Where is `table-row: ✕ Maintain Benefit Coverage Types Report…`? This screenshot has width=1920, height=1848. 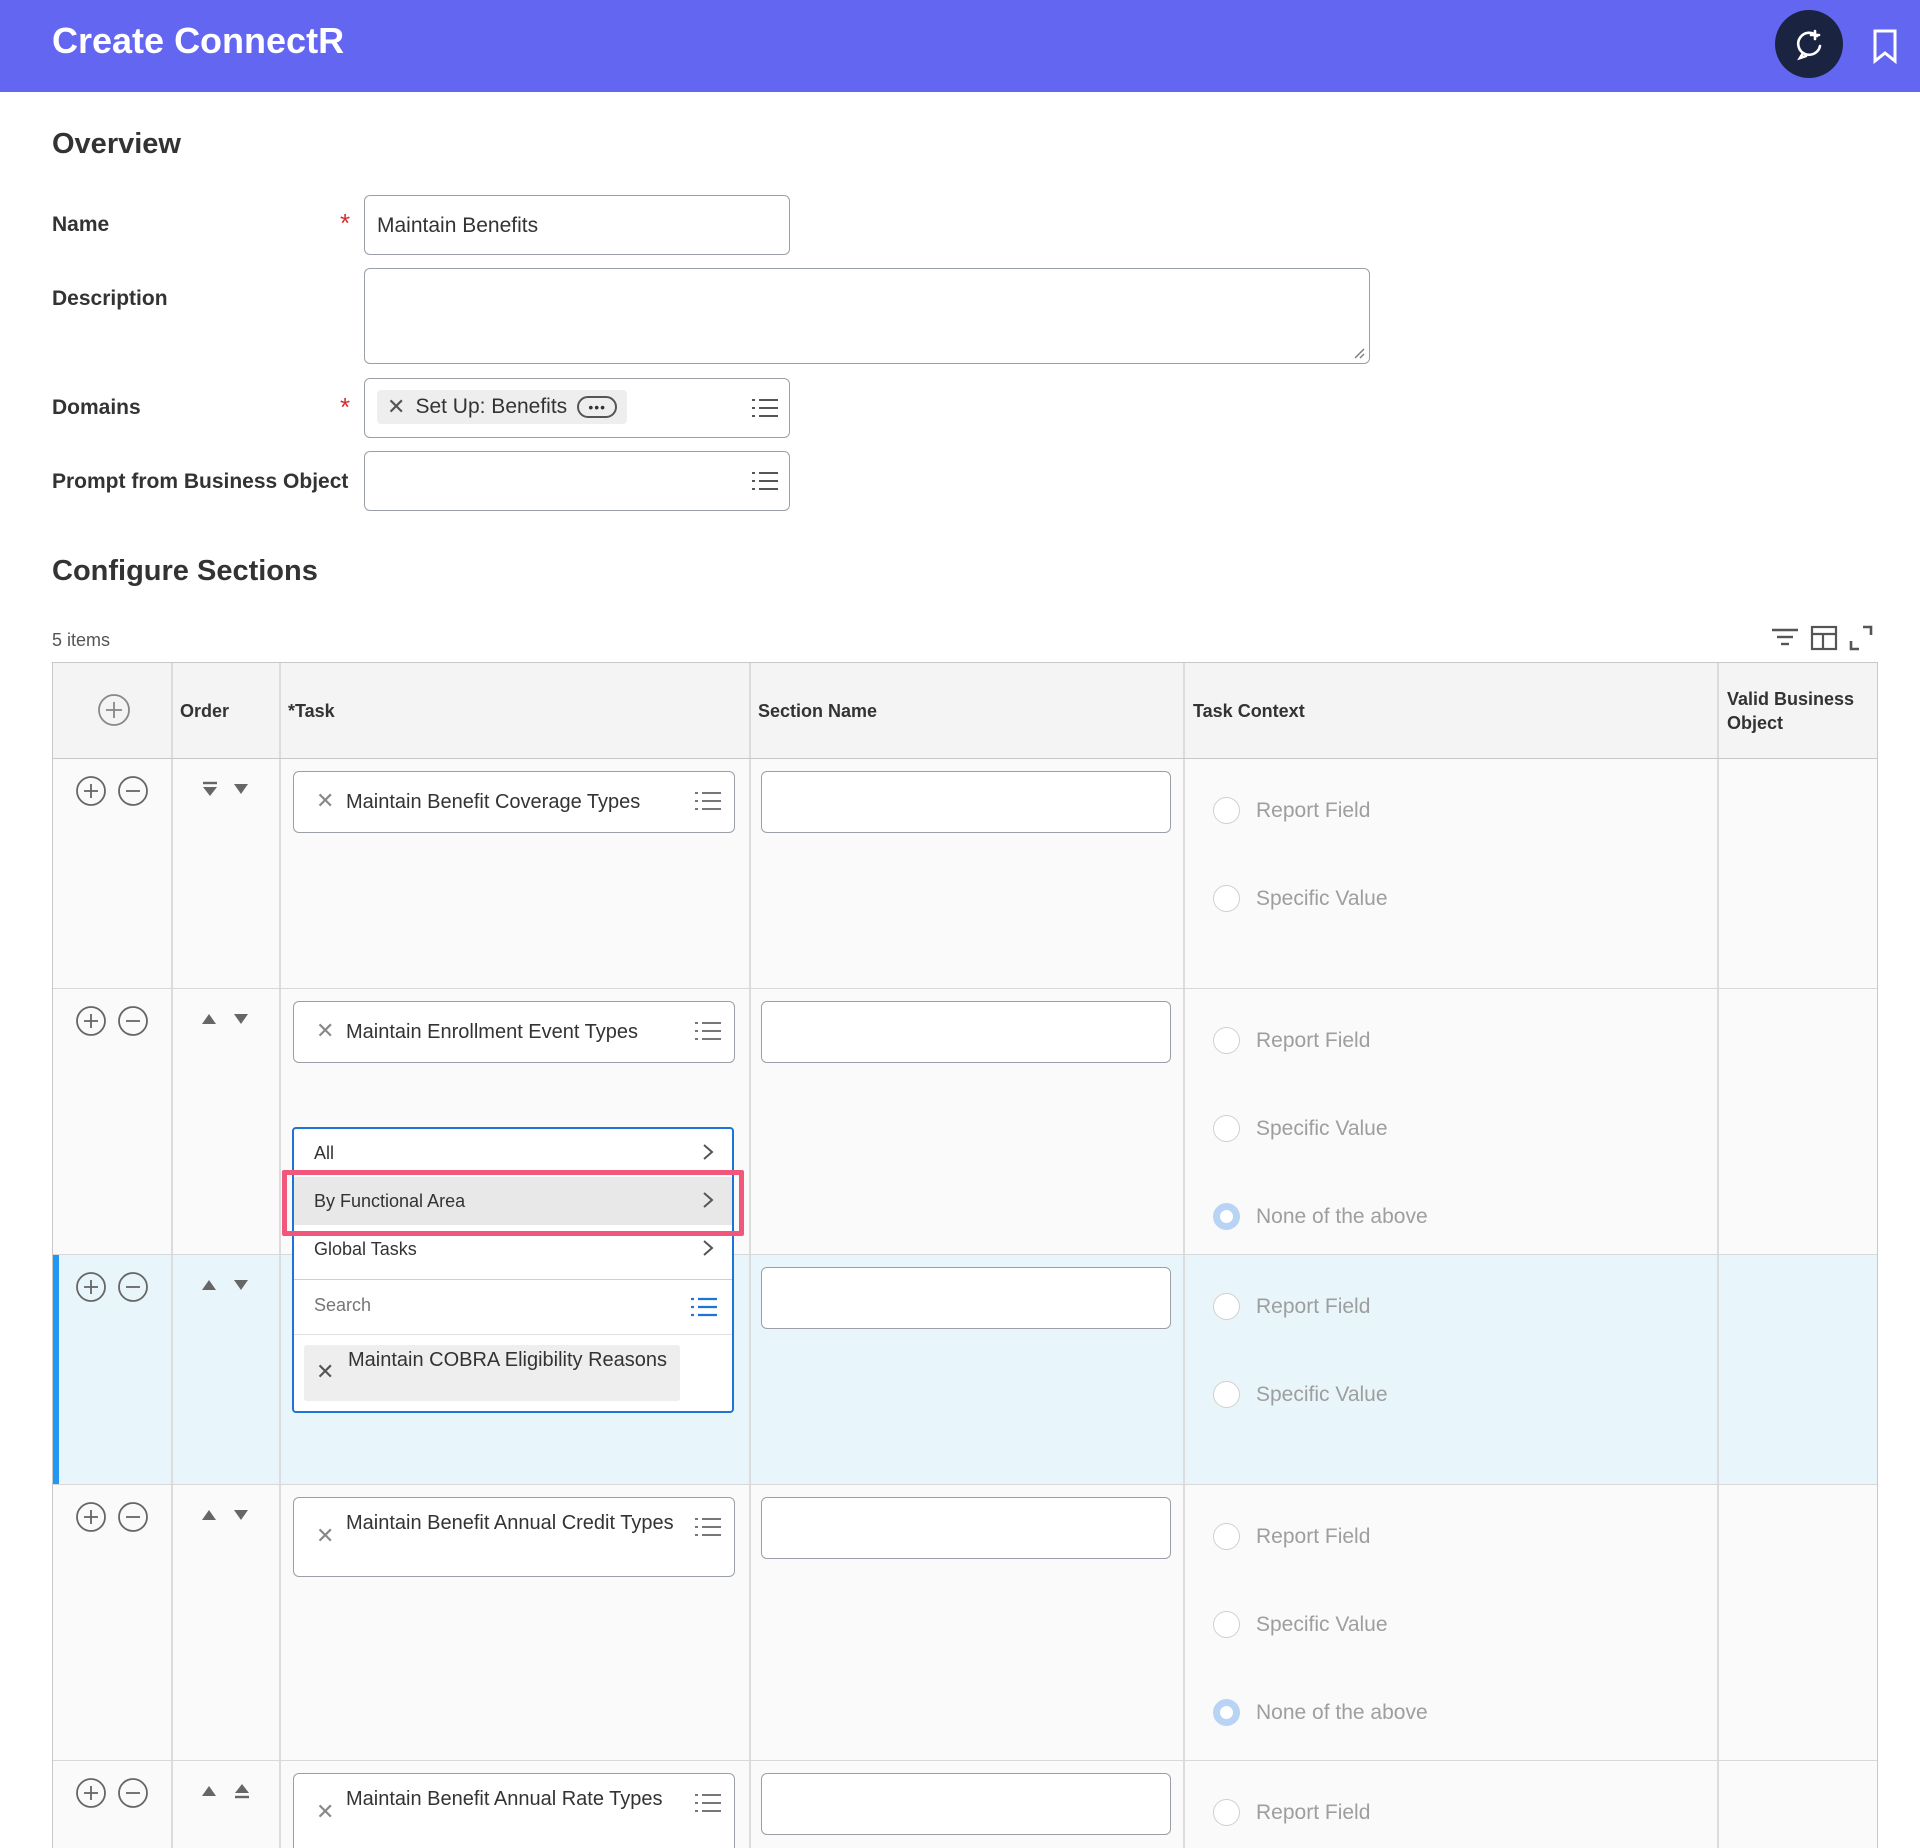 table-row: ✕ Maintain Benefit Coverage Types Report… is located at coordinates (965, 874).